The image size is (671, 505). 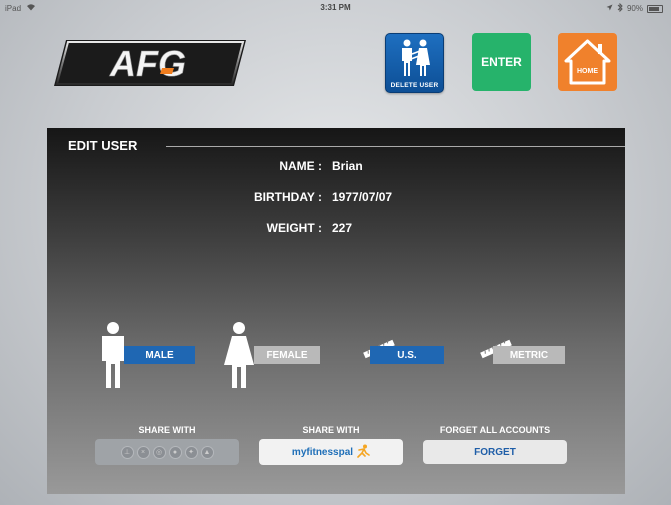 I want to click on male-option: MALE, so click(x=147, y=356).